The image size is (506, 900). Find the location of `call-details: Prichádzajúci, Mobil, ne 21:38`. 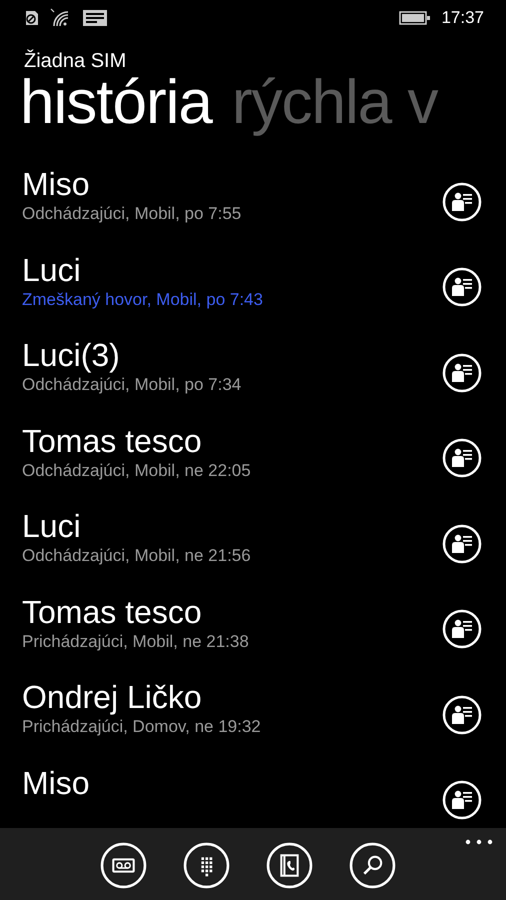

call-details: Prichádzajúci, Mobil, ne 21:38 is located at coordinates (135, 641).